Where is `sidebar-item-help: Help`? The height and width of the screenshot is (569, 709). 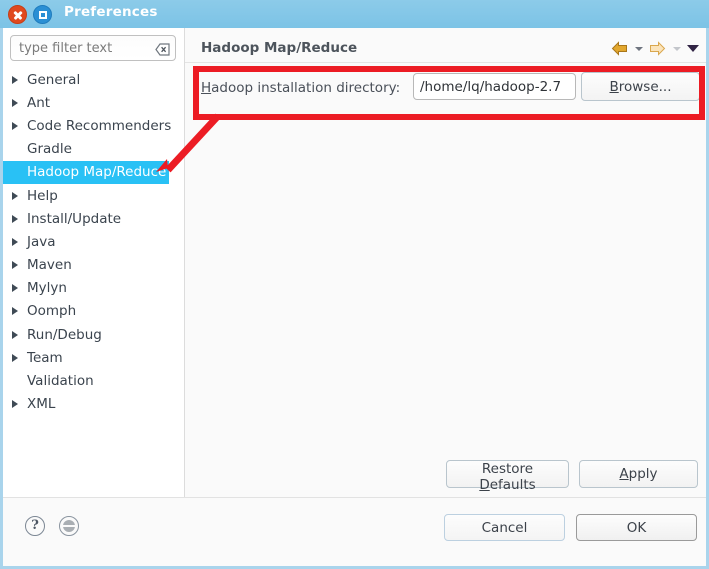 sidebar-item-help: Help is located at coordinates (93, 195).